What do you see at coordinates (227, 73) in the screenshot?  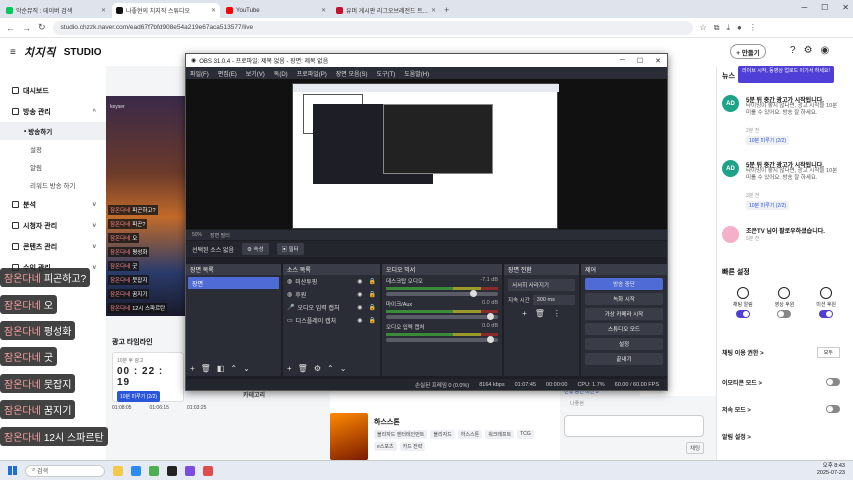 I see `obs-menu-item: 편집(E)` at bounding box center [227, 73].